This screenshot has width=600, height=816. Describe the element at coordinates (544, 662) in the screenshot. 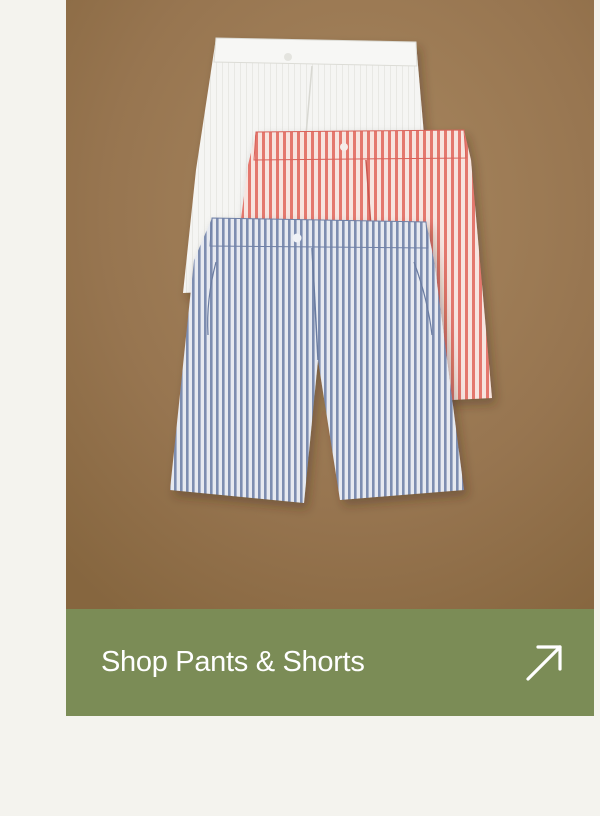

I see `arrow-up-right-icon` at that location.